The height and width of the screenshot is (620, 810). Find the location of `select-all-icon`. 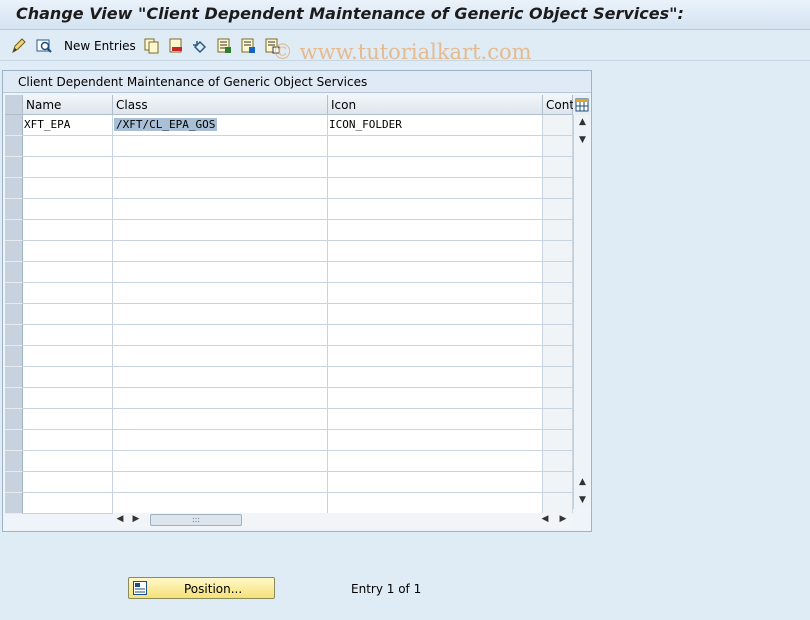

select-all-icon is located at coordinates (224, 46).